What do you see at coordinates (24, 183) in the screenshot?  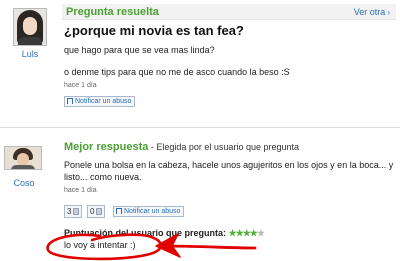 I see `answerer-name: Coso` at bounding box center [24, 183].